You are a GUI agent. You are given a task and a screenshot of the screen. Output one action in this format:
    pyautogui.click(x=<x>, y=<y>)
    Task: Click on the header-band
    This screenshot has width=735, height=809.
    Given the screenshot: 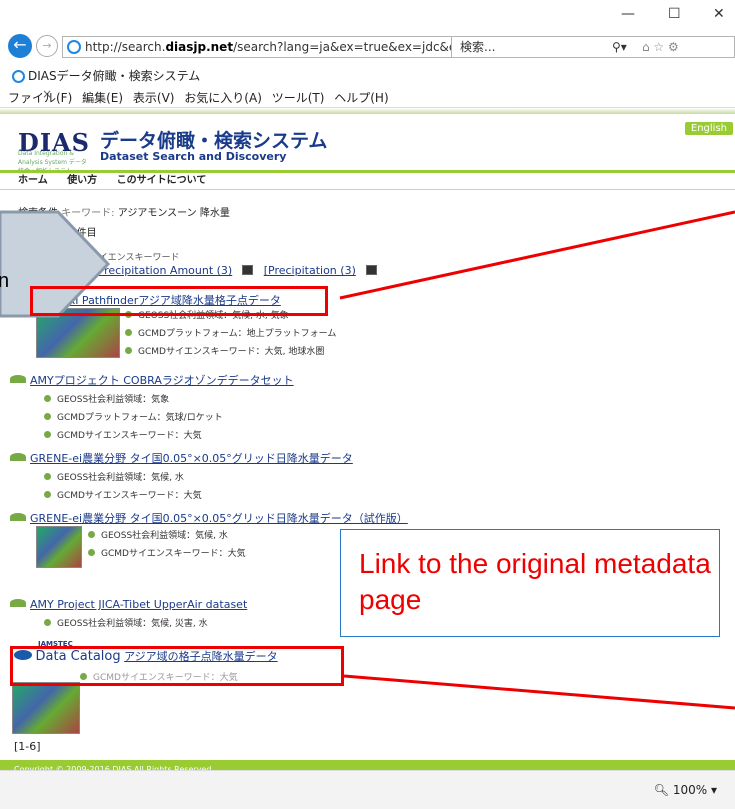 What is the action you would take?
    pyautogui.click(x=367, y=111)
    